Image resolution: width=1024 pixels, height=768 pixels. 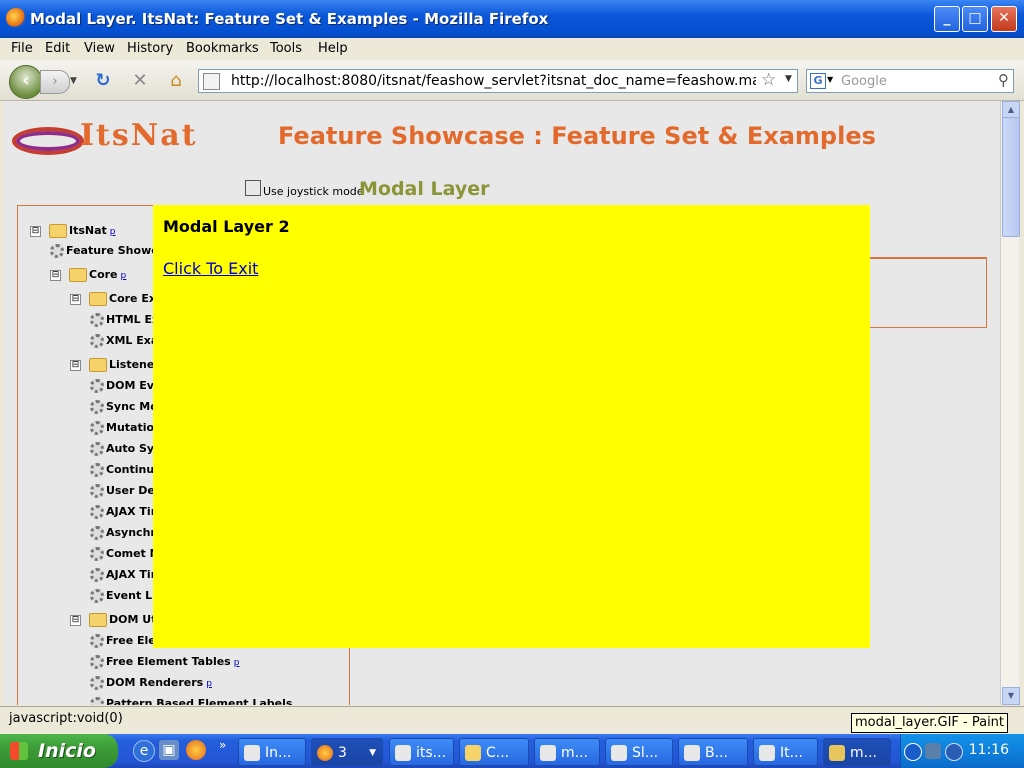 I want to click on search-icon: ⚲, so click(x=1003, y=80).